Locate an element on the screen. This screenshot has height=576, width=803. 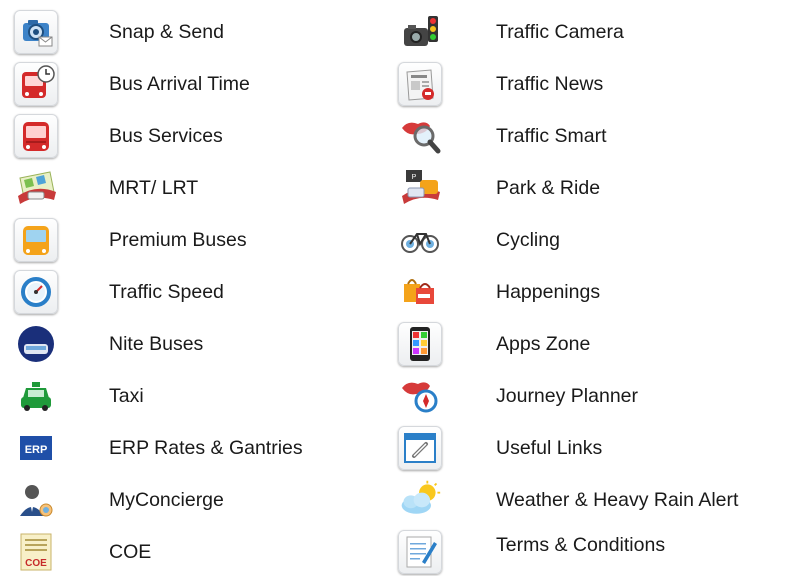
menu-item-bus-arrival-time: Bus Arrival Time is located at coordinates (199, 84).